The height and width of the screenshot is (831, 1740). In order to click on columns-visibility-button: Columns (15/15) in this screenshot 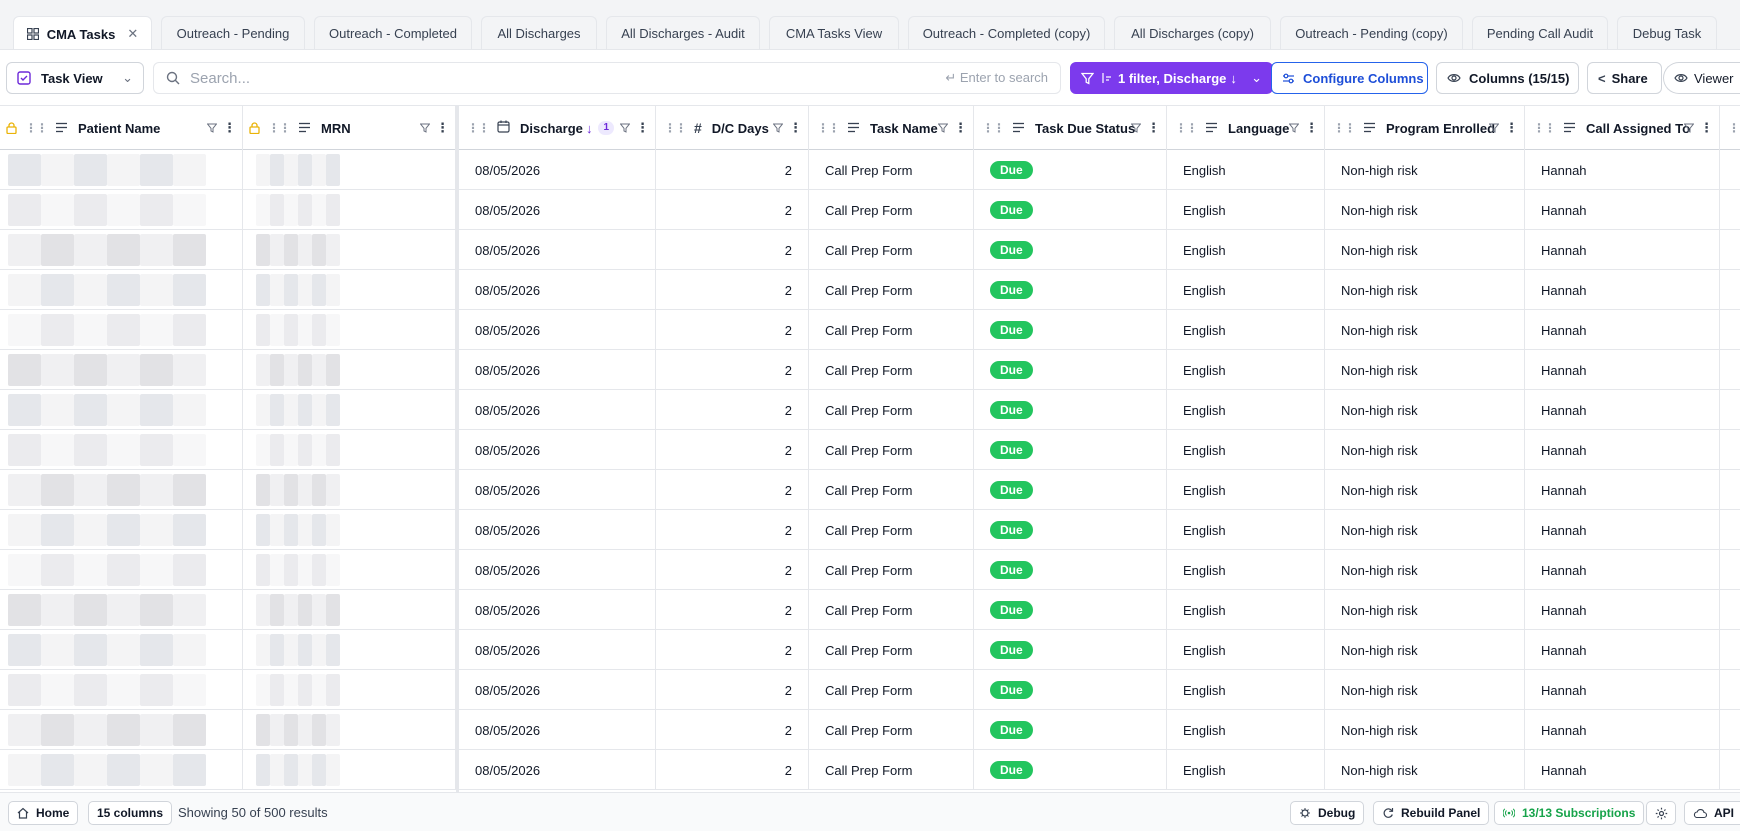, I will do `click(1507, 78)`.